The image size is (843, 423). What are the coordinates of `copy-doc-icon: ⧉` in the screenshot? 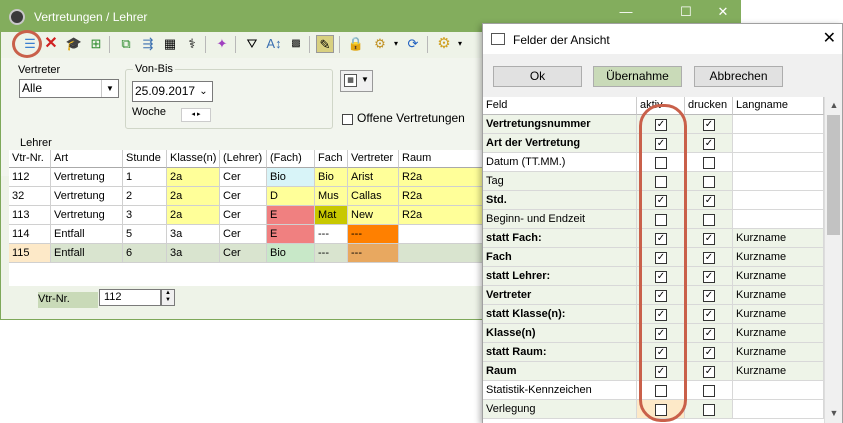 It's located at (126, 44).